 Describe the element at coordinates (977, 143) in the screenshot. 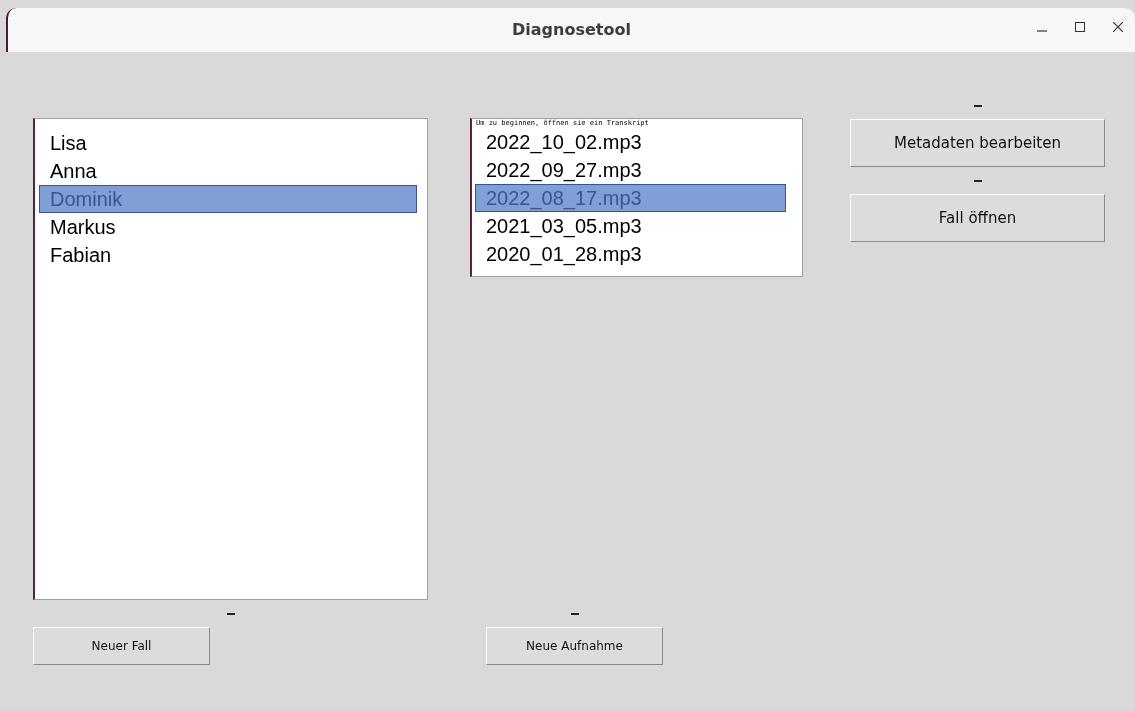

I see `action-button: Metadaten bearbeiten` at that location.